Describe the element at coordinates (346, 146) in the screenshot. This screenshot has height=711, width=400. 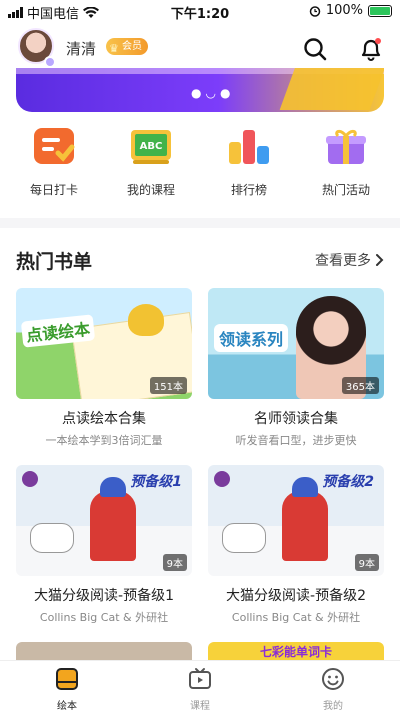
I see `gift-icon` at that location.